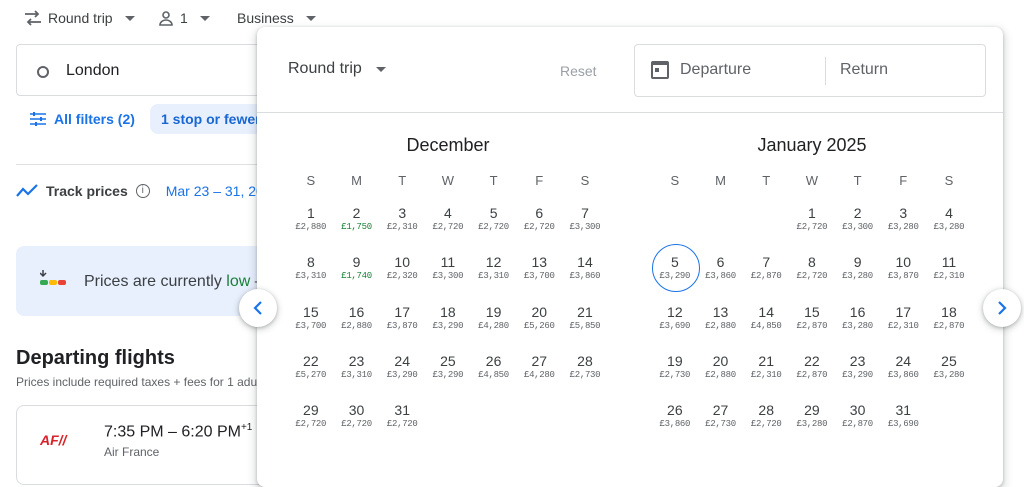 The height and width of the screenshot is (487, 1024). I want to click on calendar-day: 27 £4,280, so click(539, 367).